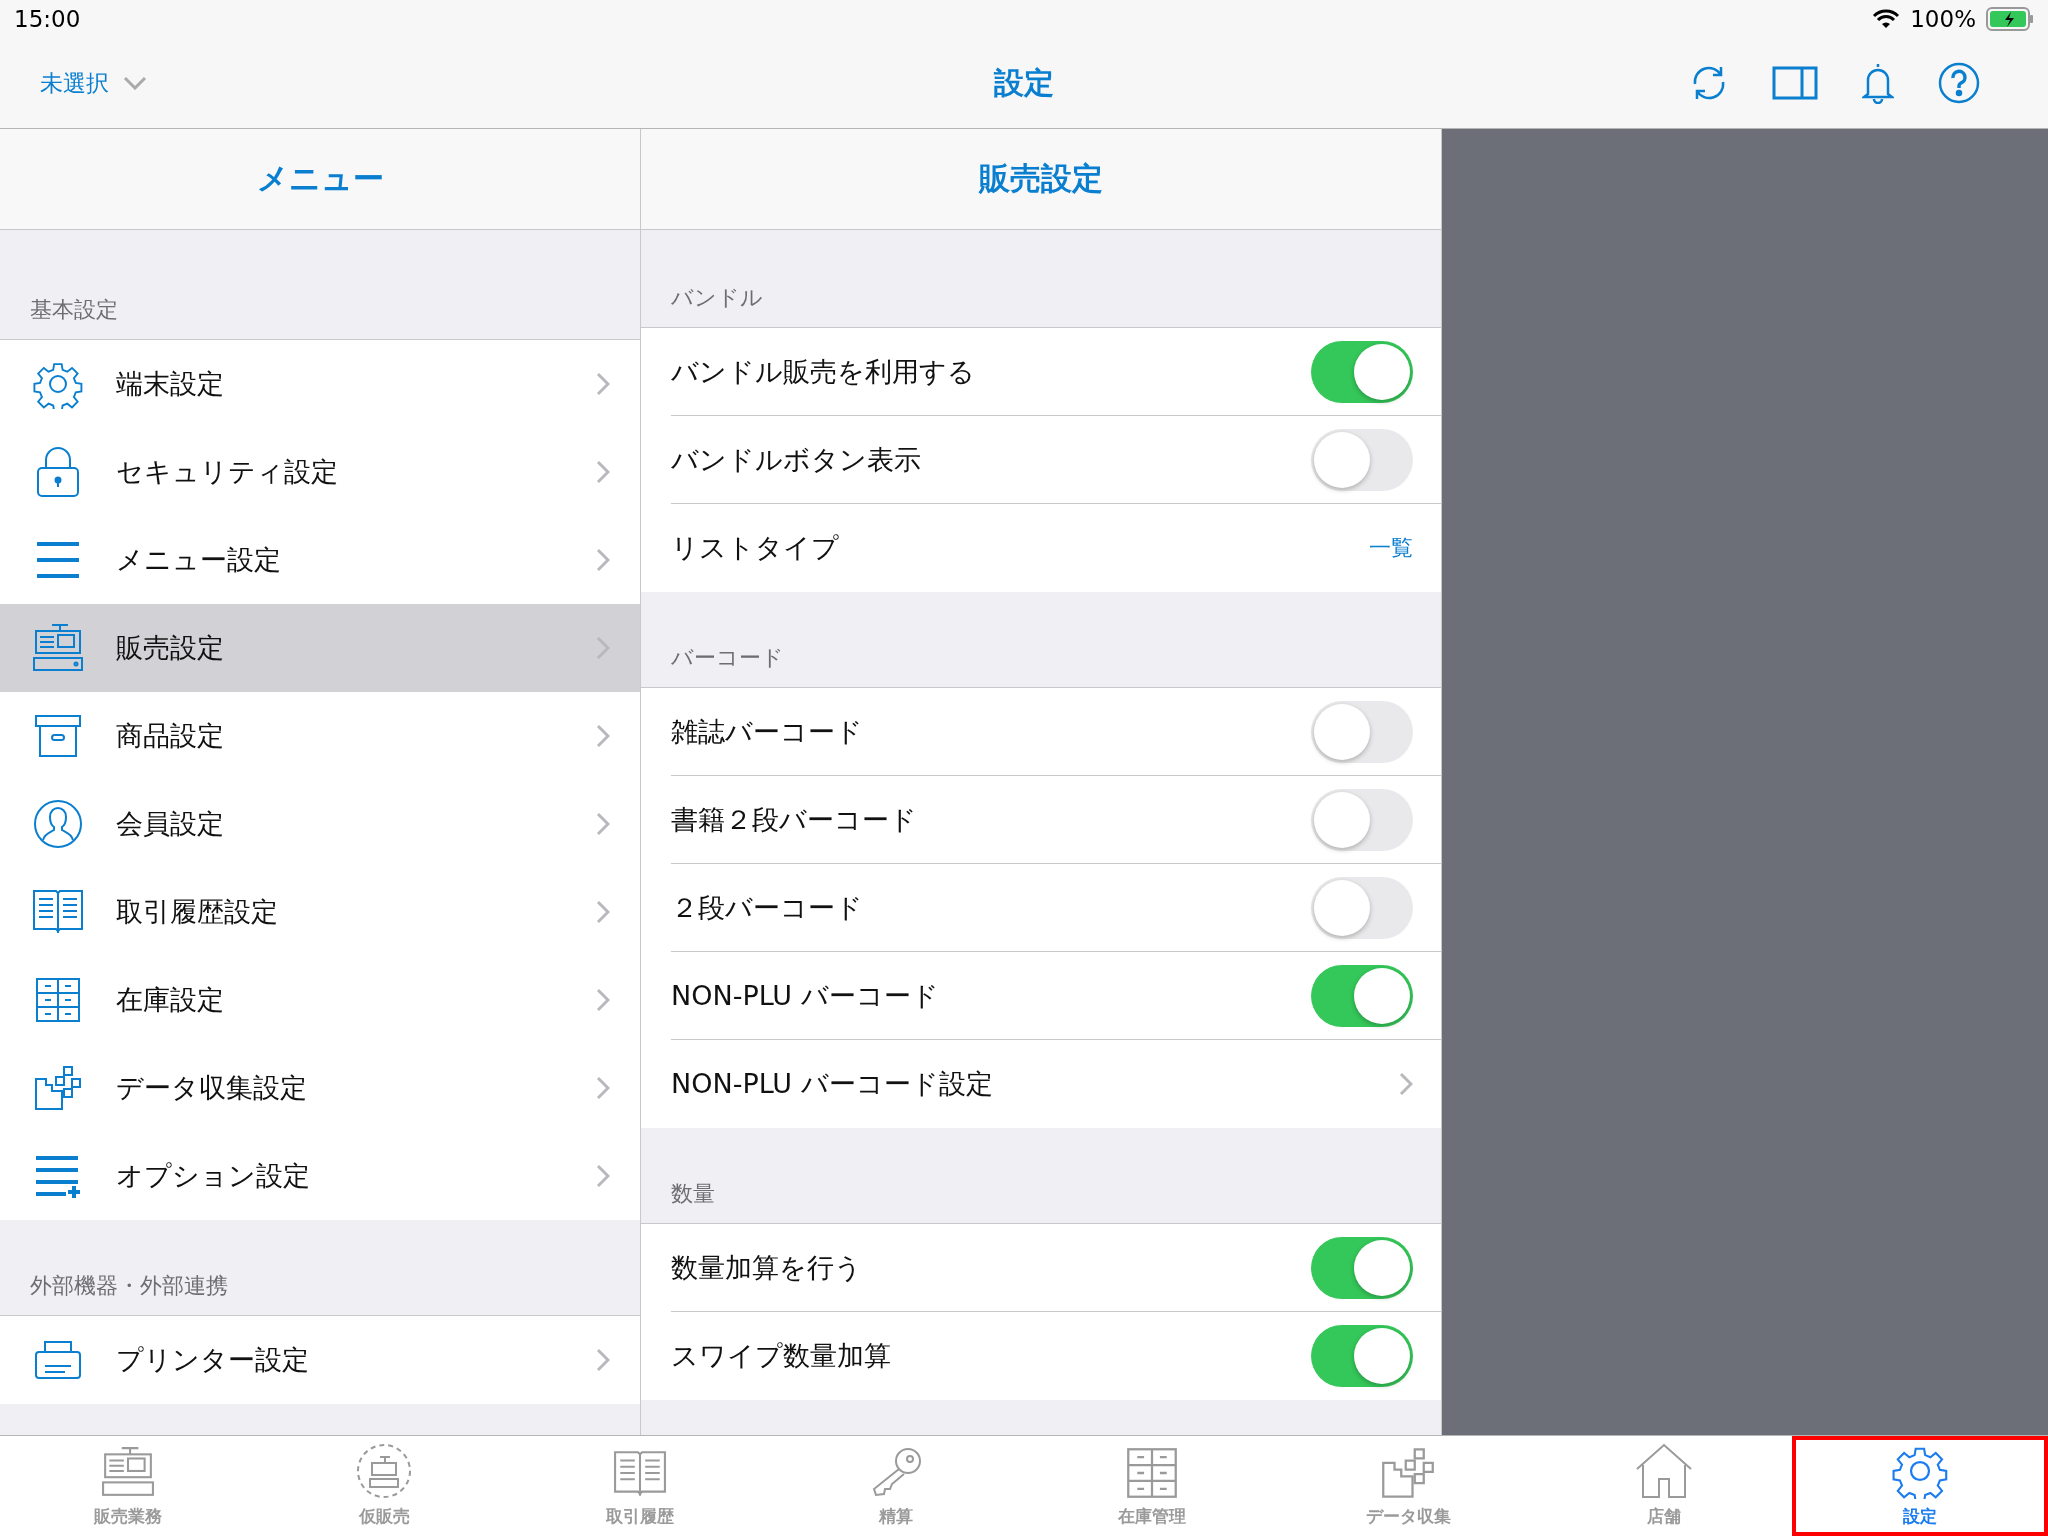  I want to click on setting-label: バンドルボタン表示, so click(796, 459).